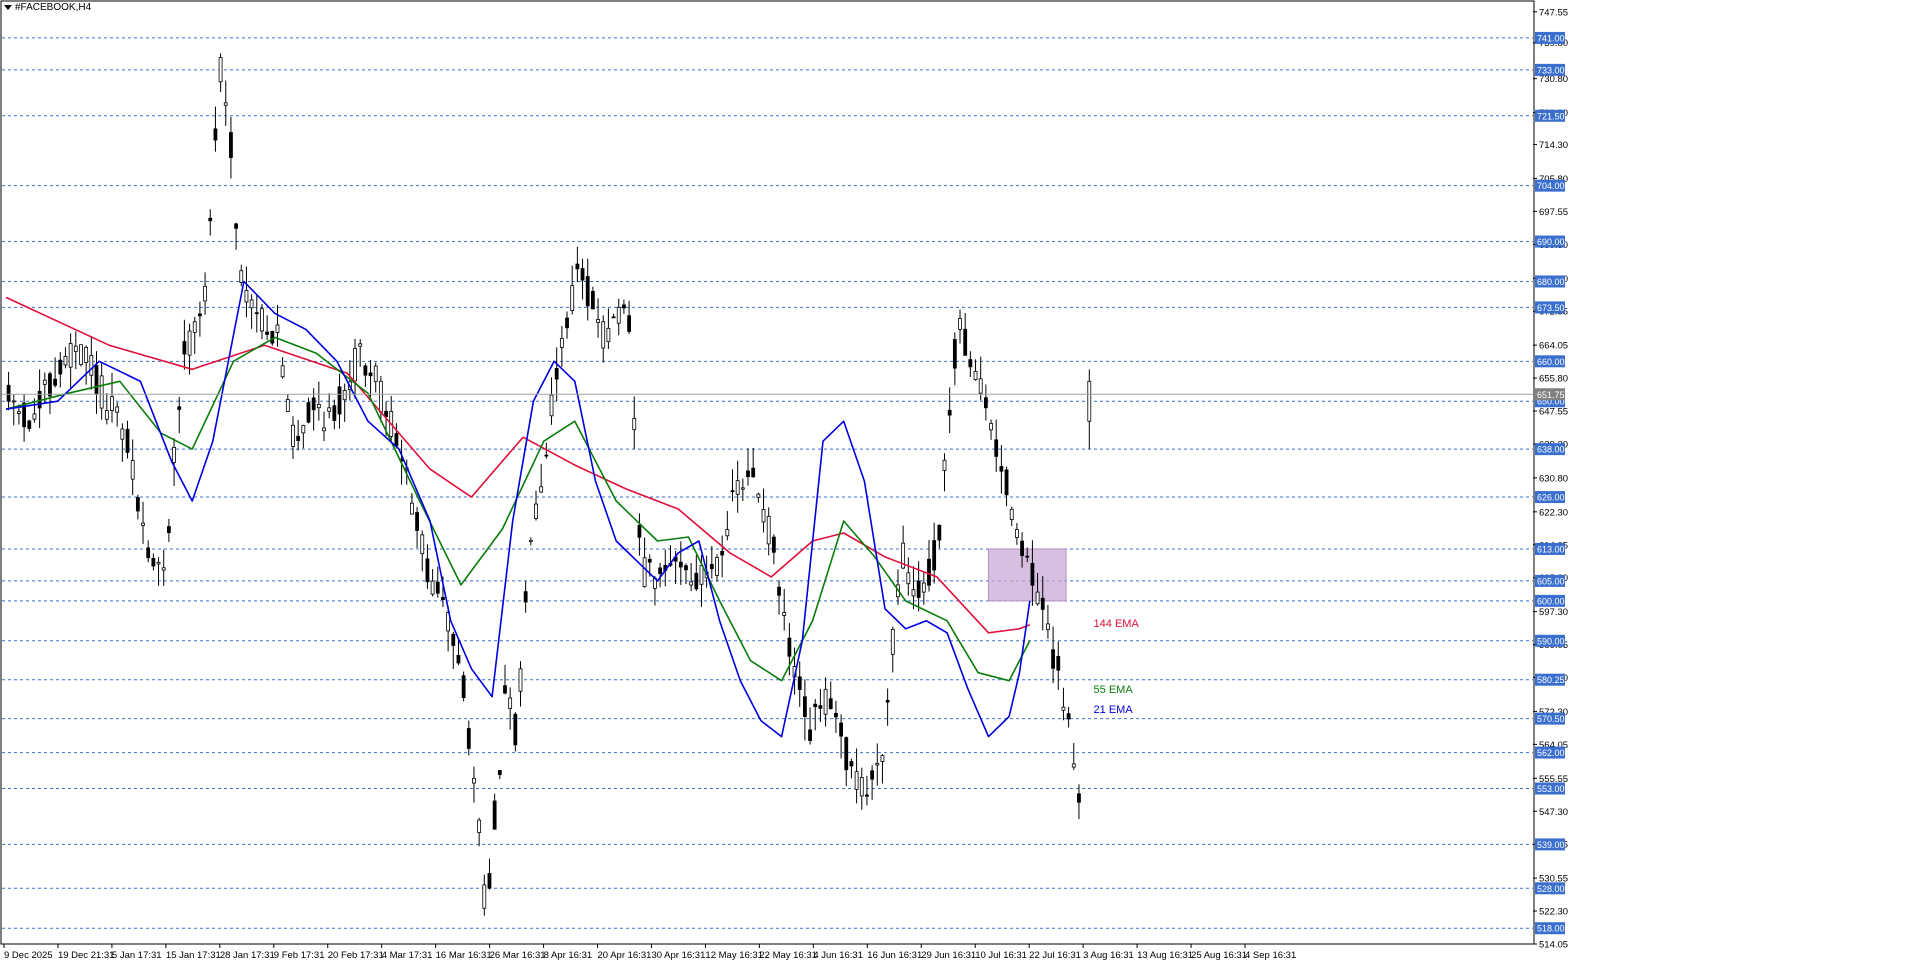 This screenshot has height=963, width=1916. What do you see at coordinates (1553, 379) in the screenshot?
I see `price-tick-label: 655.80` at bounding box center [1553, 379].